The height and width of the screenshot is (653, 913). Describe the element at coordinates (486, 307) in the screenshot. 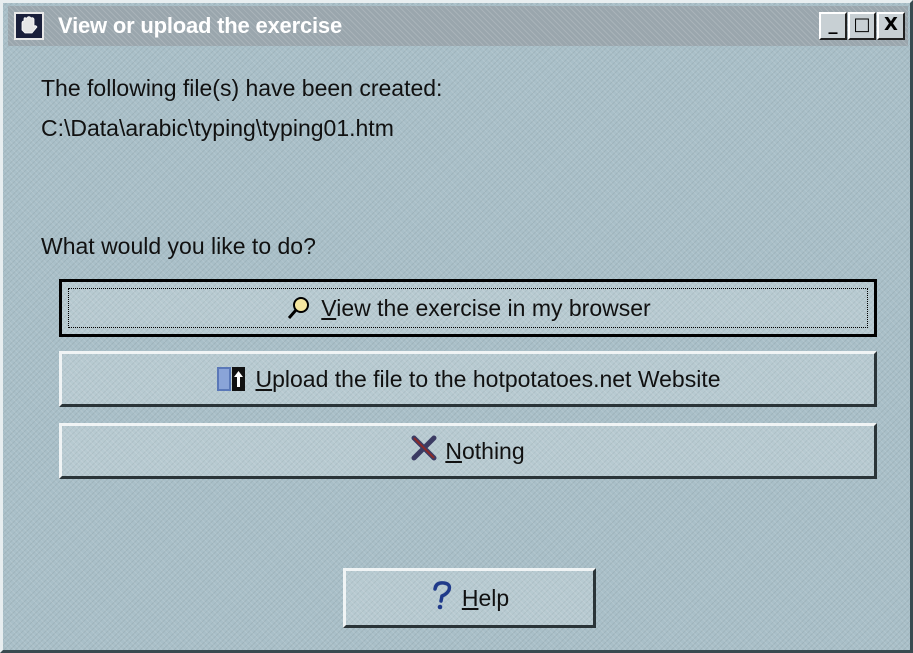

I see `view-button-label: View the exercise in my browser` at that location.